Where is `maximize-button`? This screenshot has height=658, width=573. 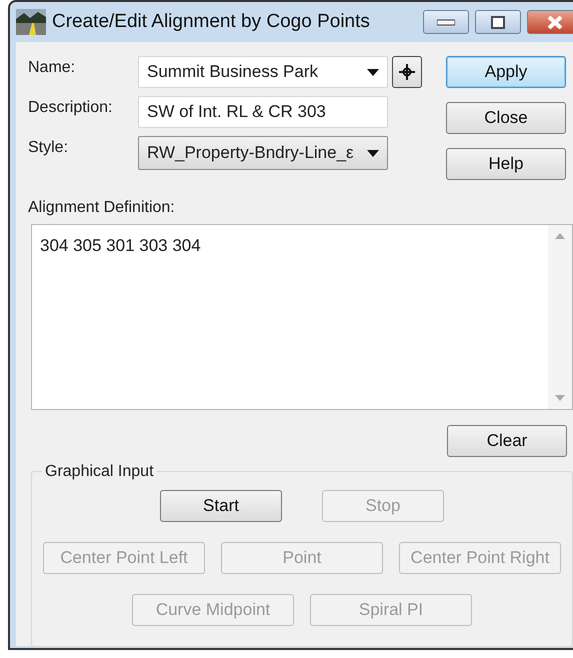 maximize-button is located at coordinates (498, 22).